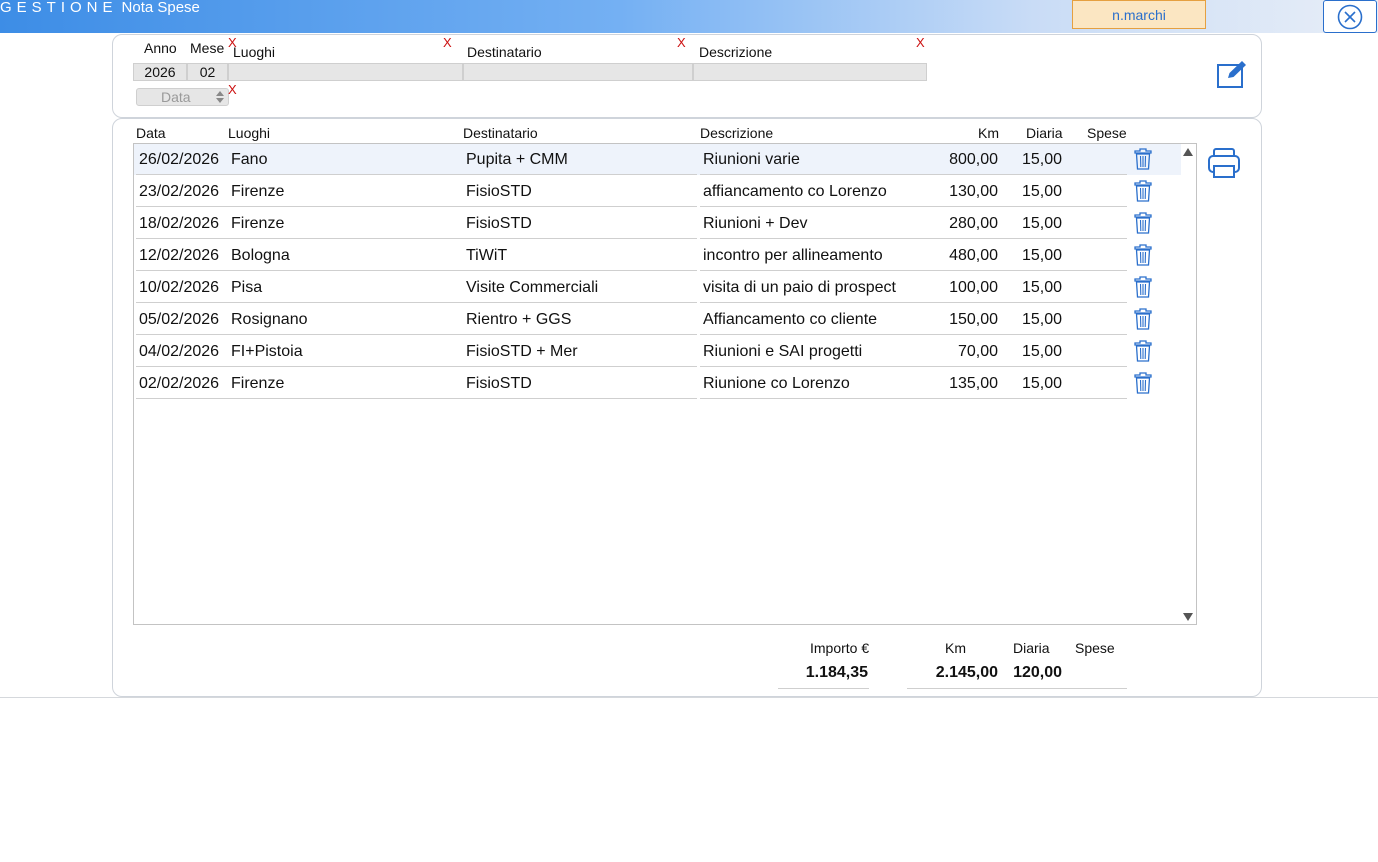 This screenshot has height=862, width=1378. What do you see at coordinates (517, 159) in the screenshot?
I see `cell-destinatario: Pupita + CMM` at bounding box center [517, 159].